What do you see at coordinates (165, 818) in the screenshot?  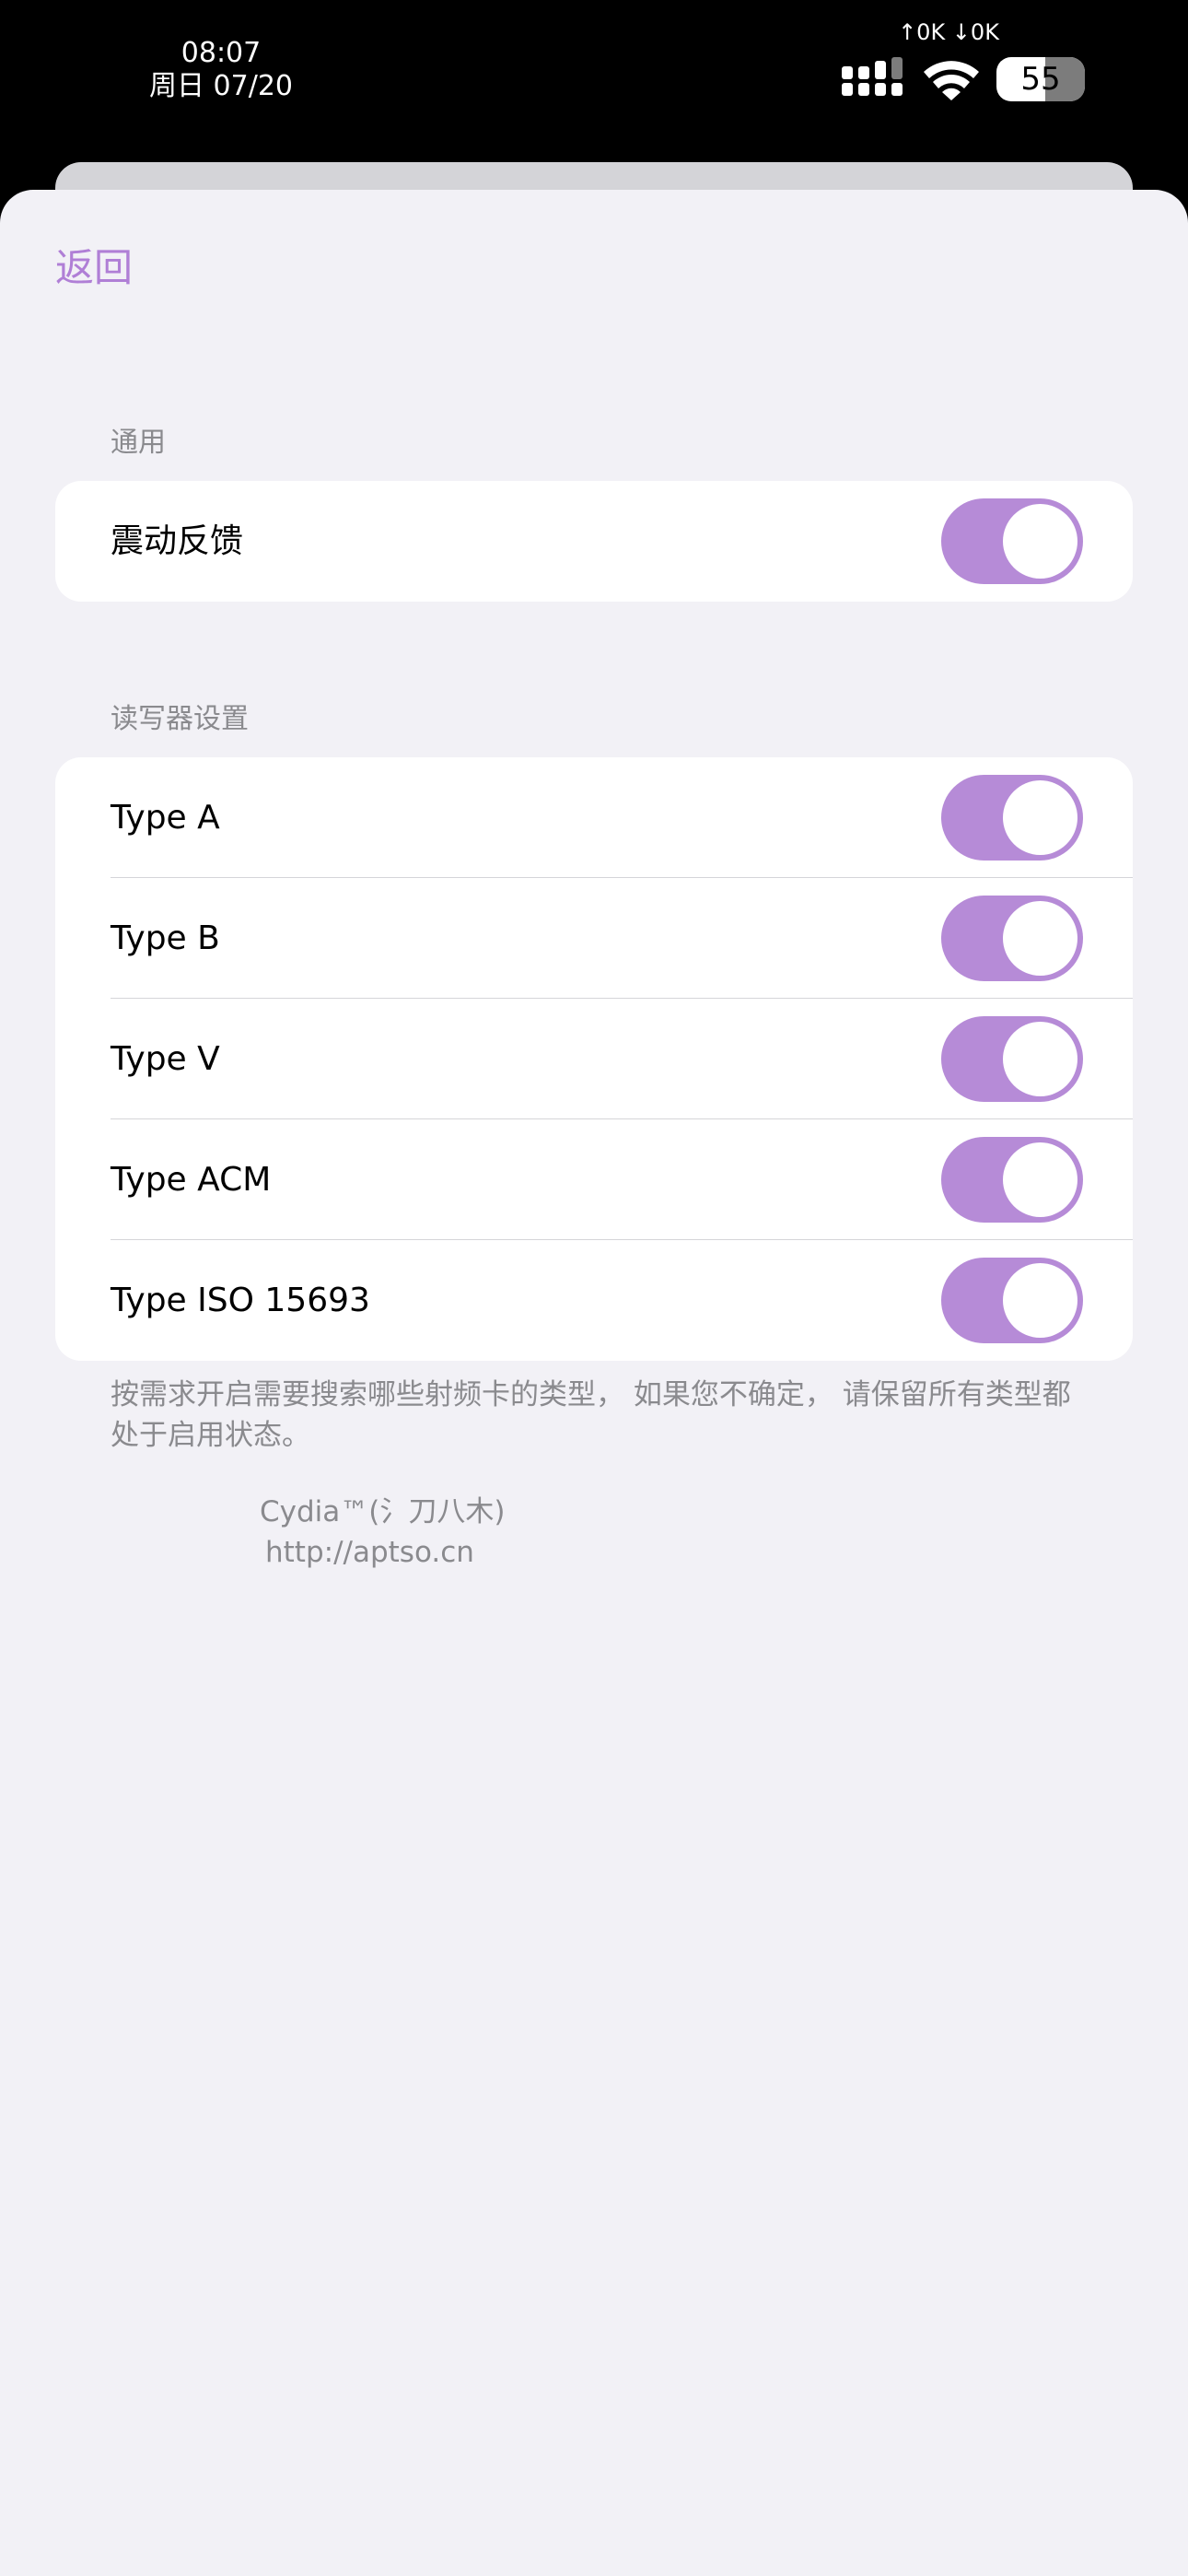 I see `type-a-label: Type A` at bounding box center [165, 818].